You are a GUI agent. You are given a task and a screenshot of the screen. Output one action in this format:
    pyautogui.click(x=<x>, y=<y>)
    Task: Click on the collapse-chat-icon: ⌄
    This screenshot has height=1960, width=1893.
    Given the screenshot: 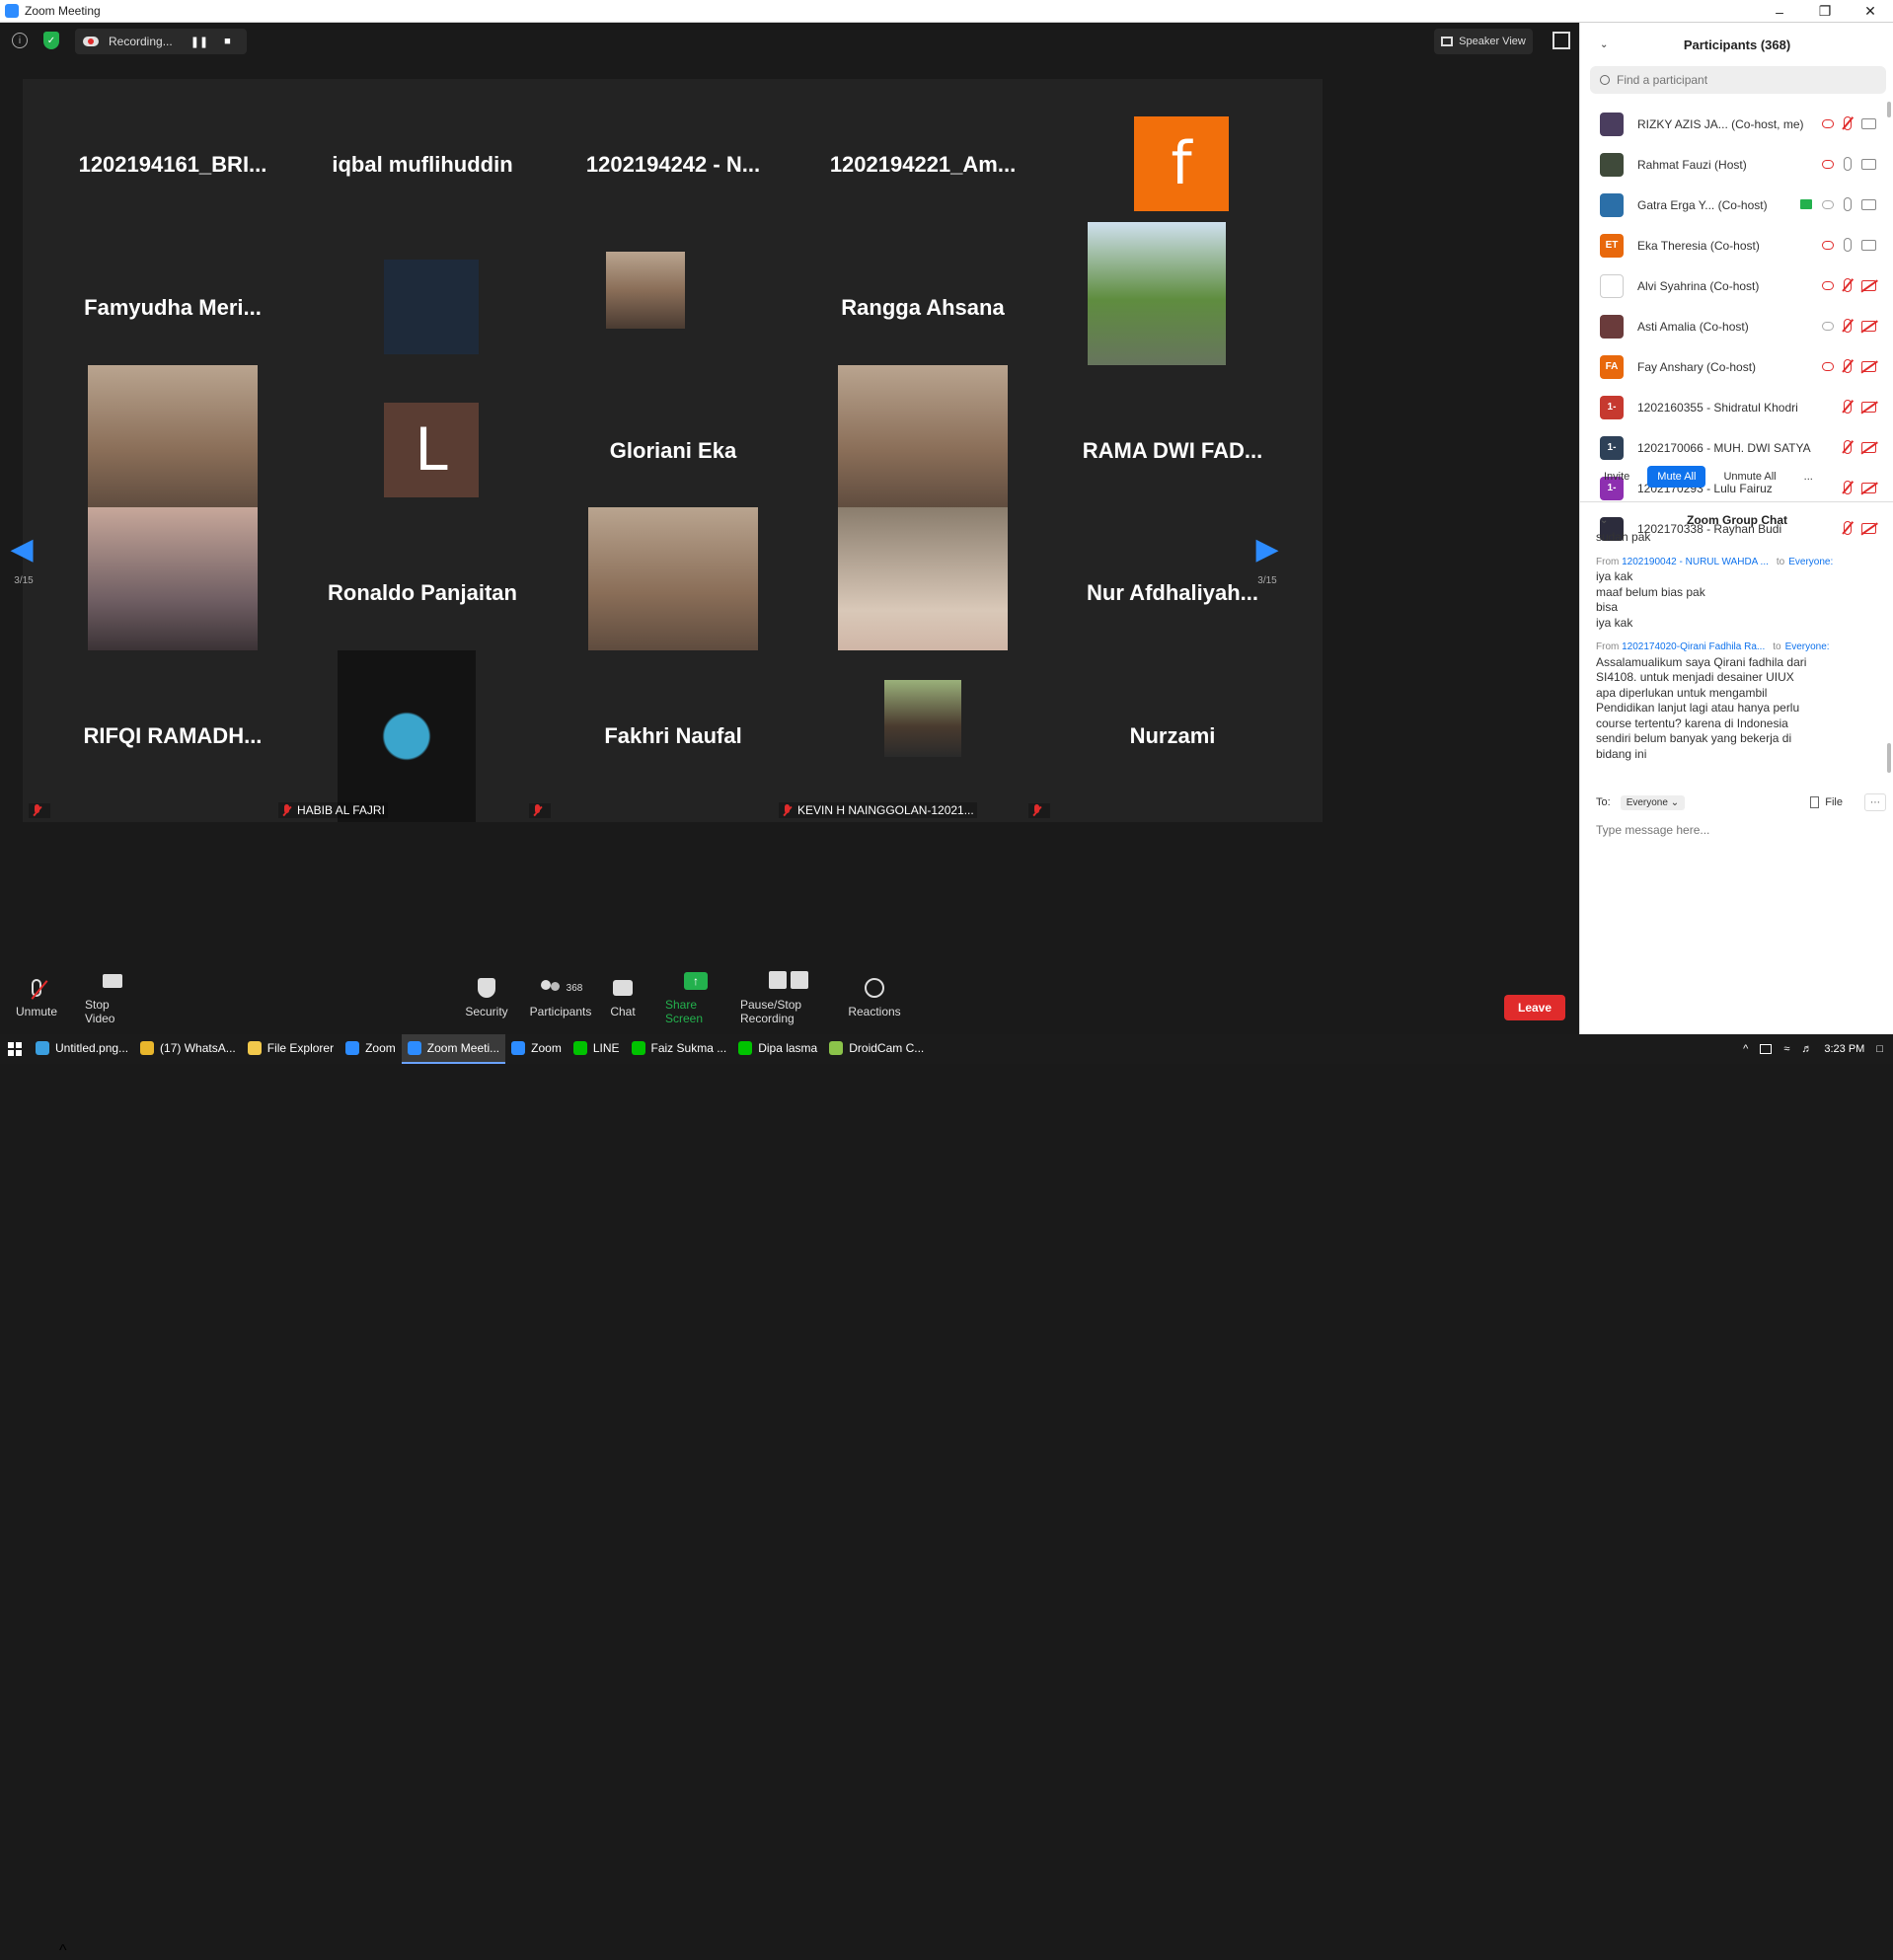 What is the action you would take?
    pyautogui.click(x=1604, y=520)
    